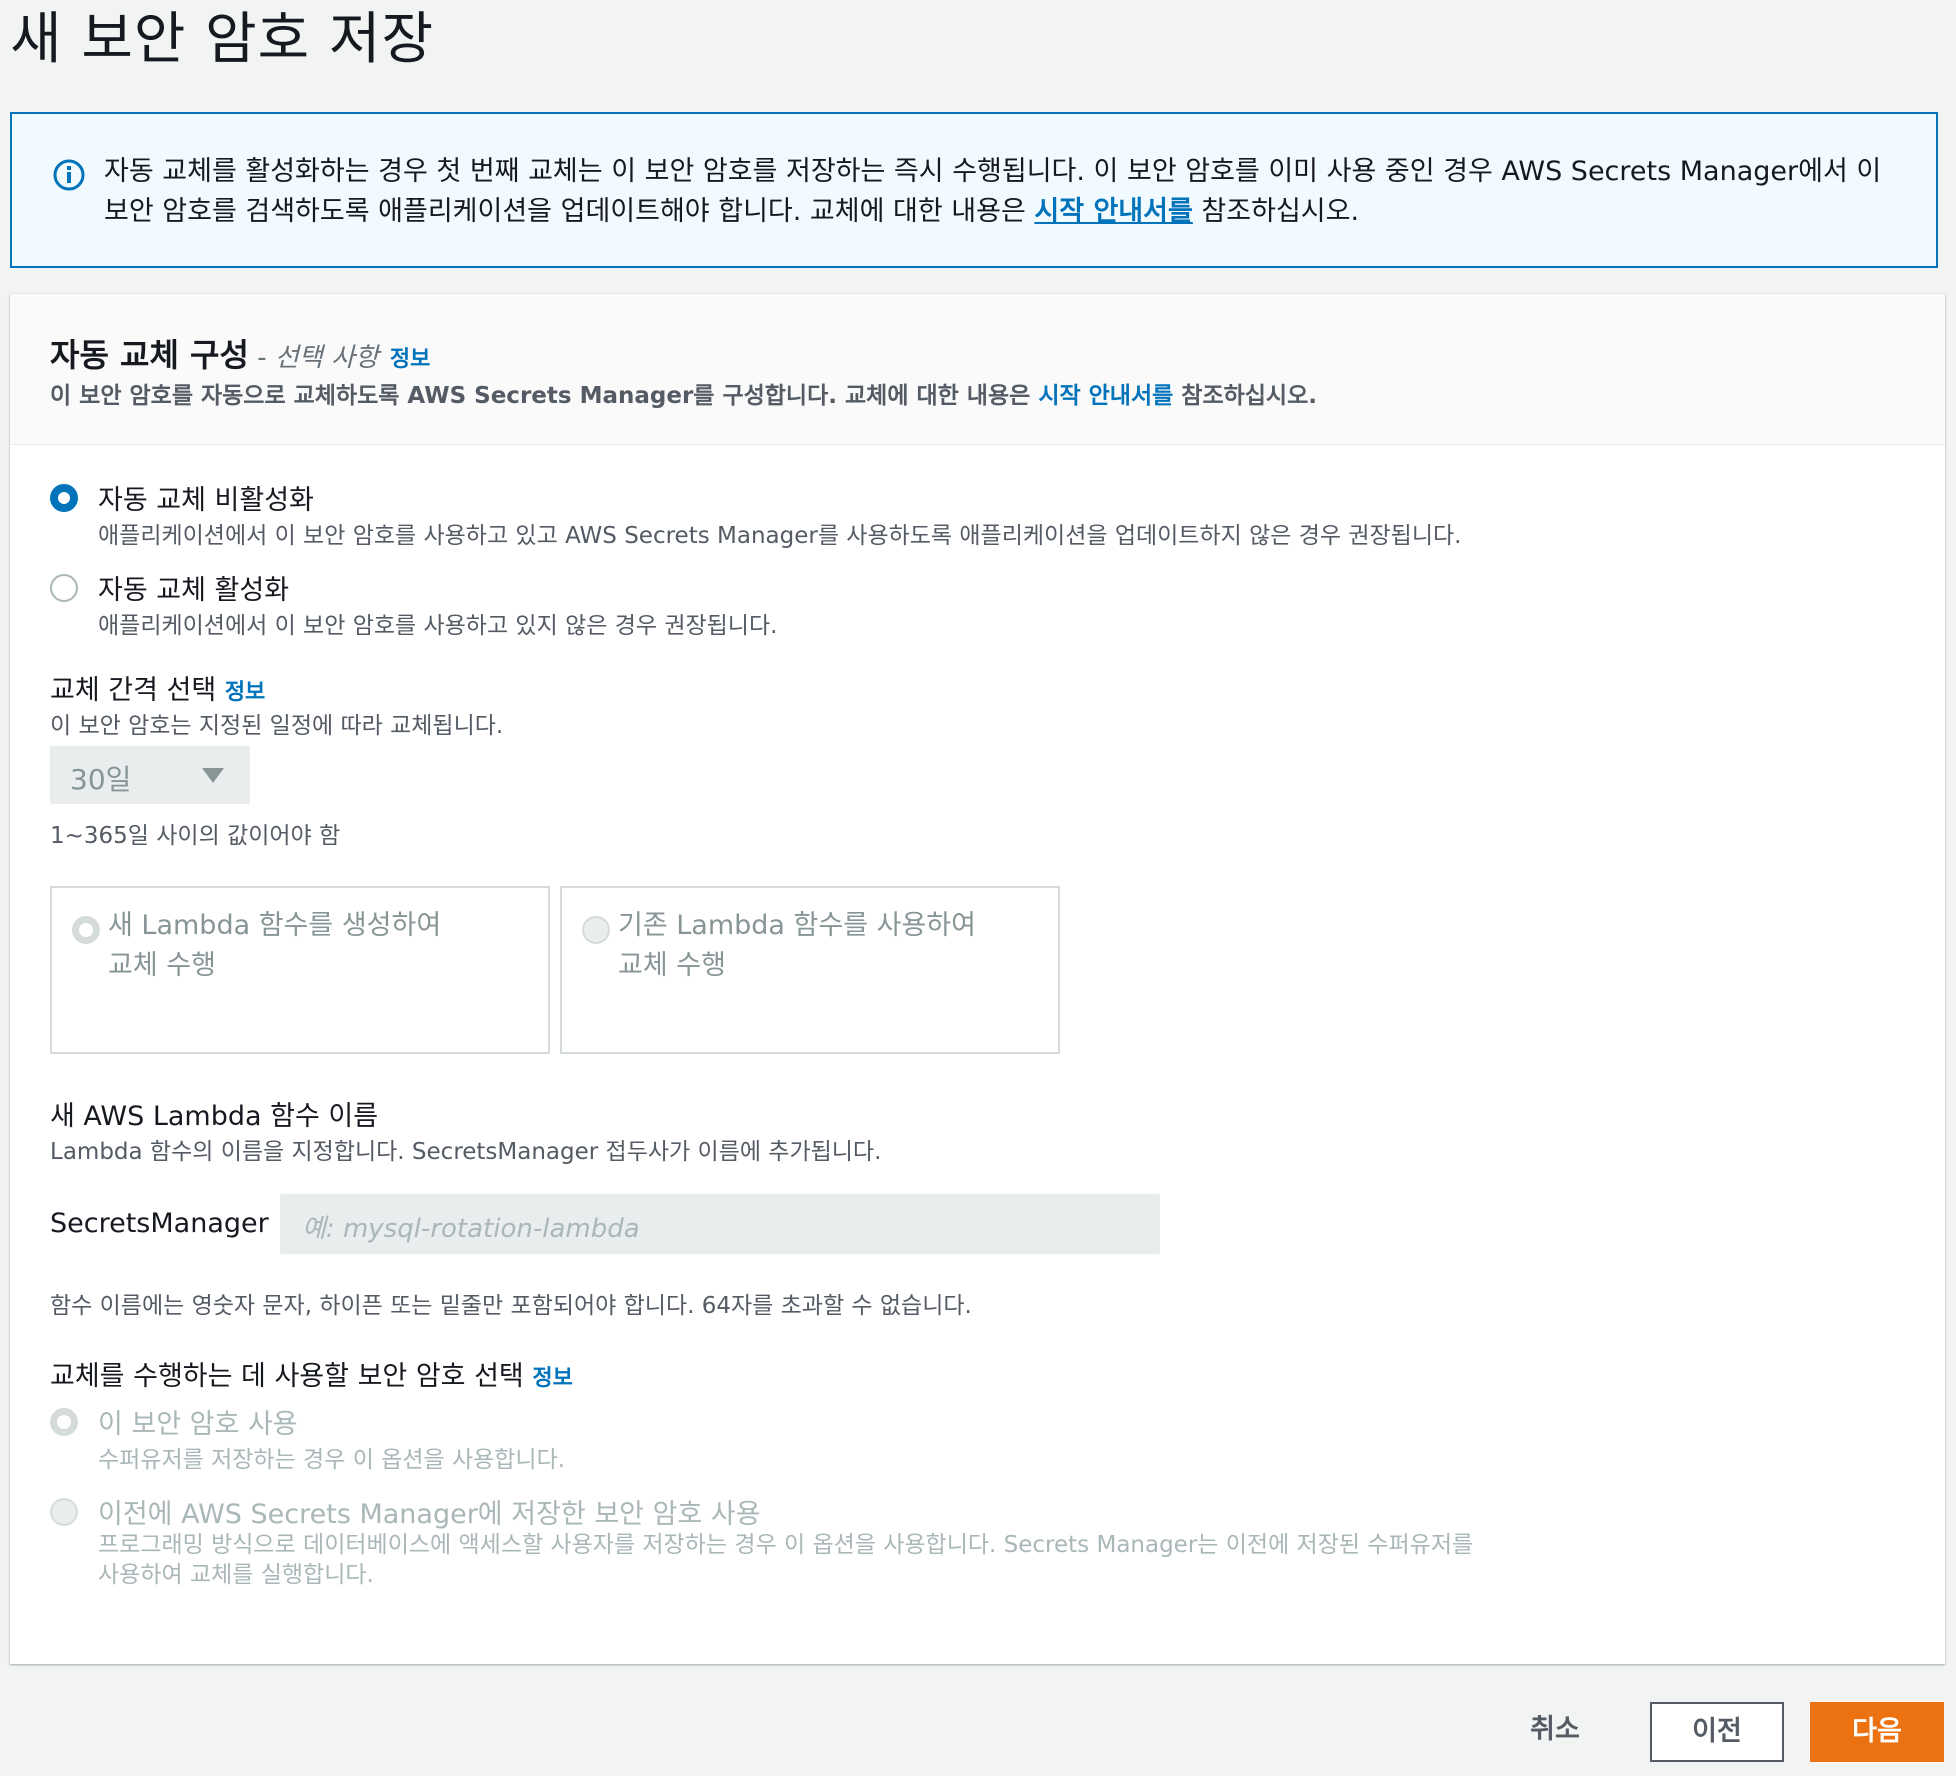 This screenshot has width=1956, height=1776. I want to click on radio-disable-rotation, so click(64, 498).